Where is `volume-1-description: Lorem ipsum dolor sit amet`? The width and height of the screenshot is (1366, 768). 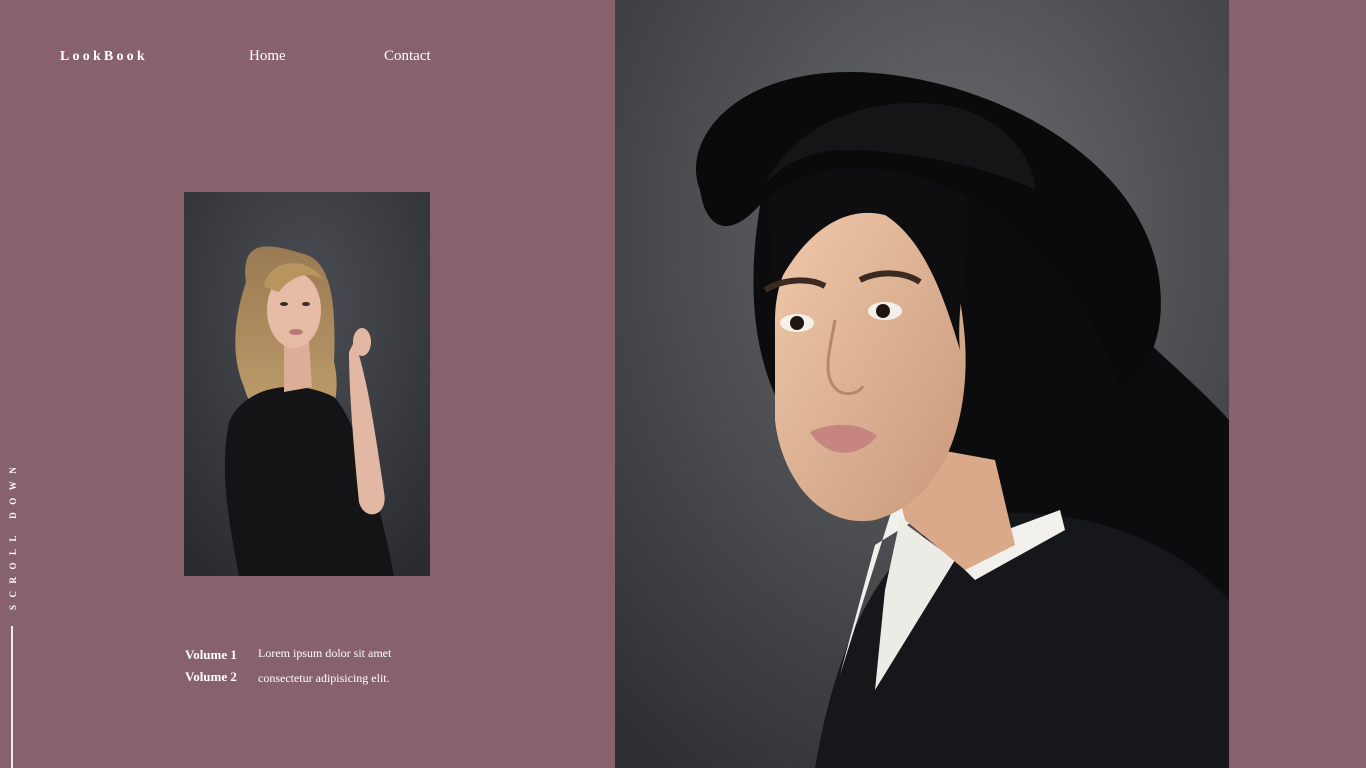 volume-1-description: Lorem ipsum dolor sit amet is located at coordinates (325, 653).